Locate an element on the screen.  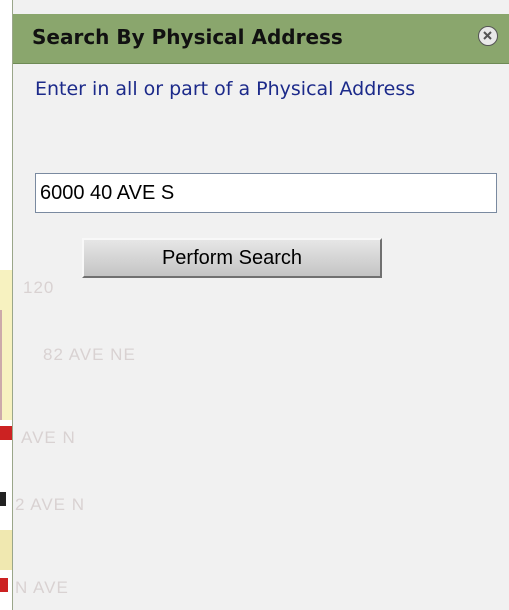
map-label-ghost: N AVE is located at coordinates (42, 587).